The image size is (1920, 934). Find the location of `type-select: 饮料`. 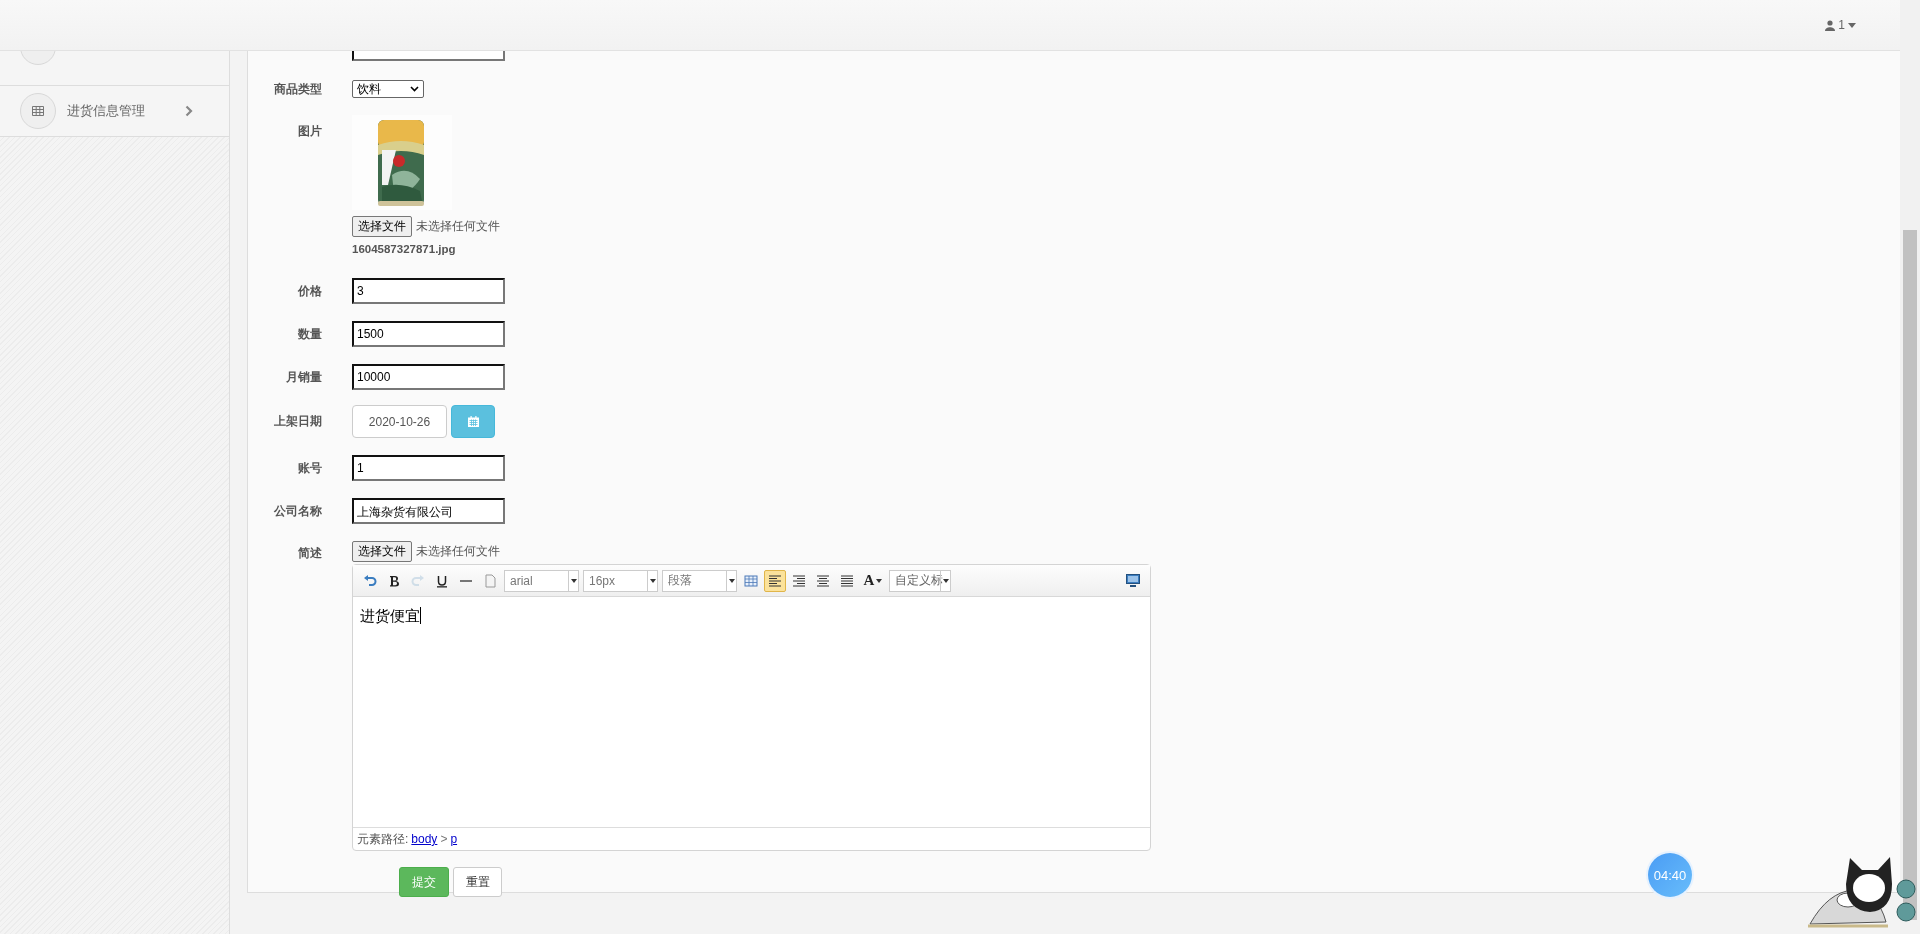

type-select: 饮料 is located at coordinates (388, 89).